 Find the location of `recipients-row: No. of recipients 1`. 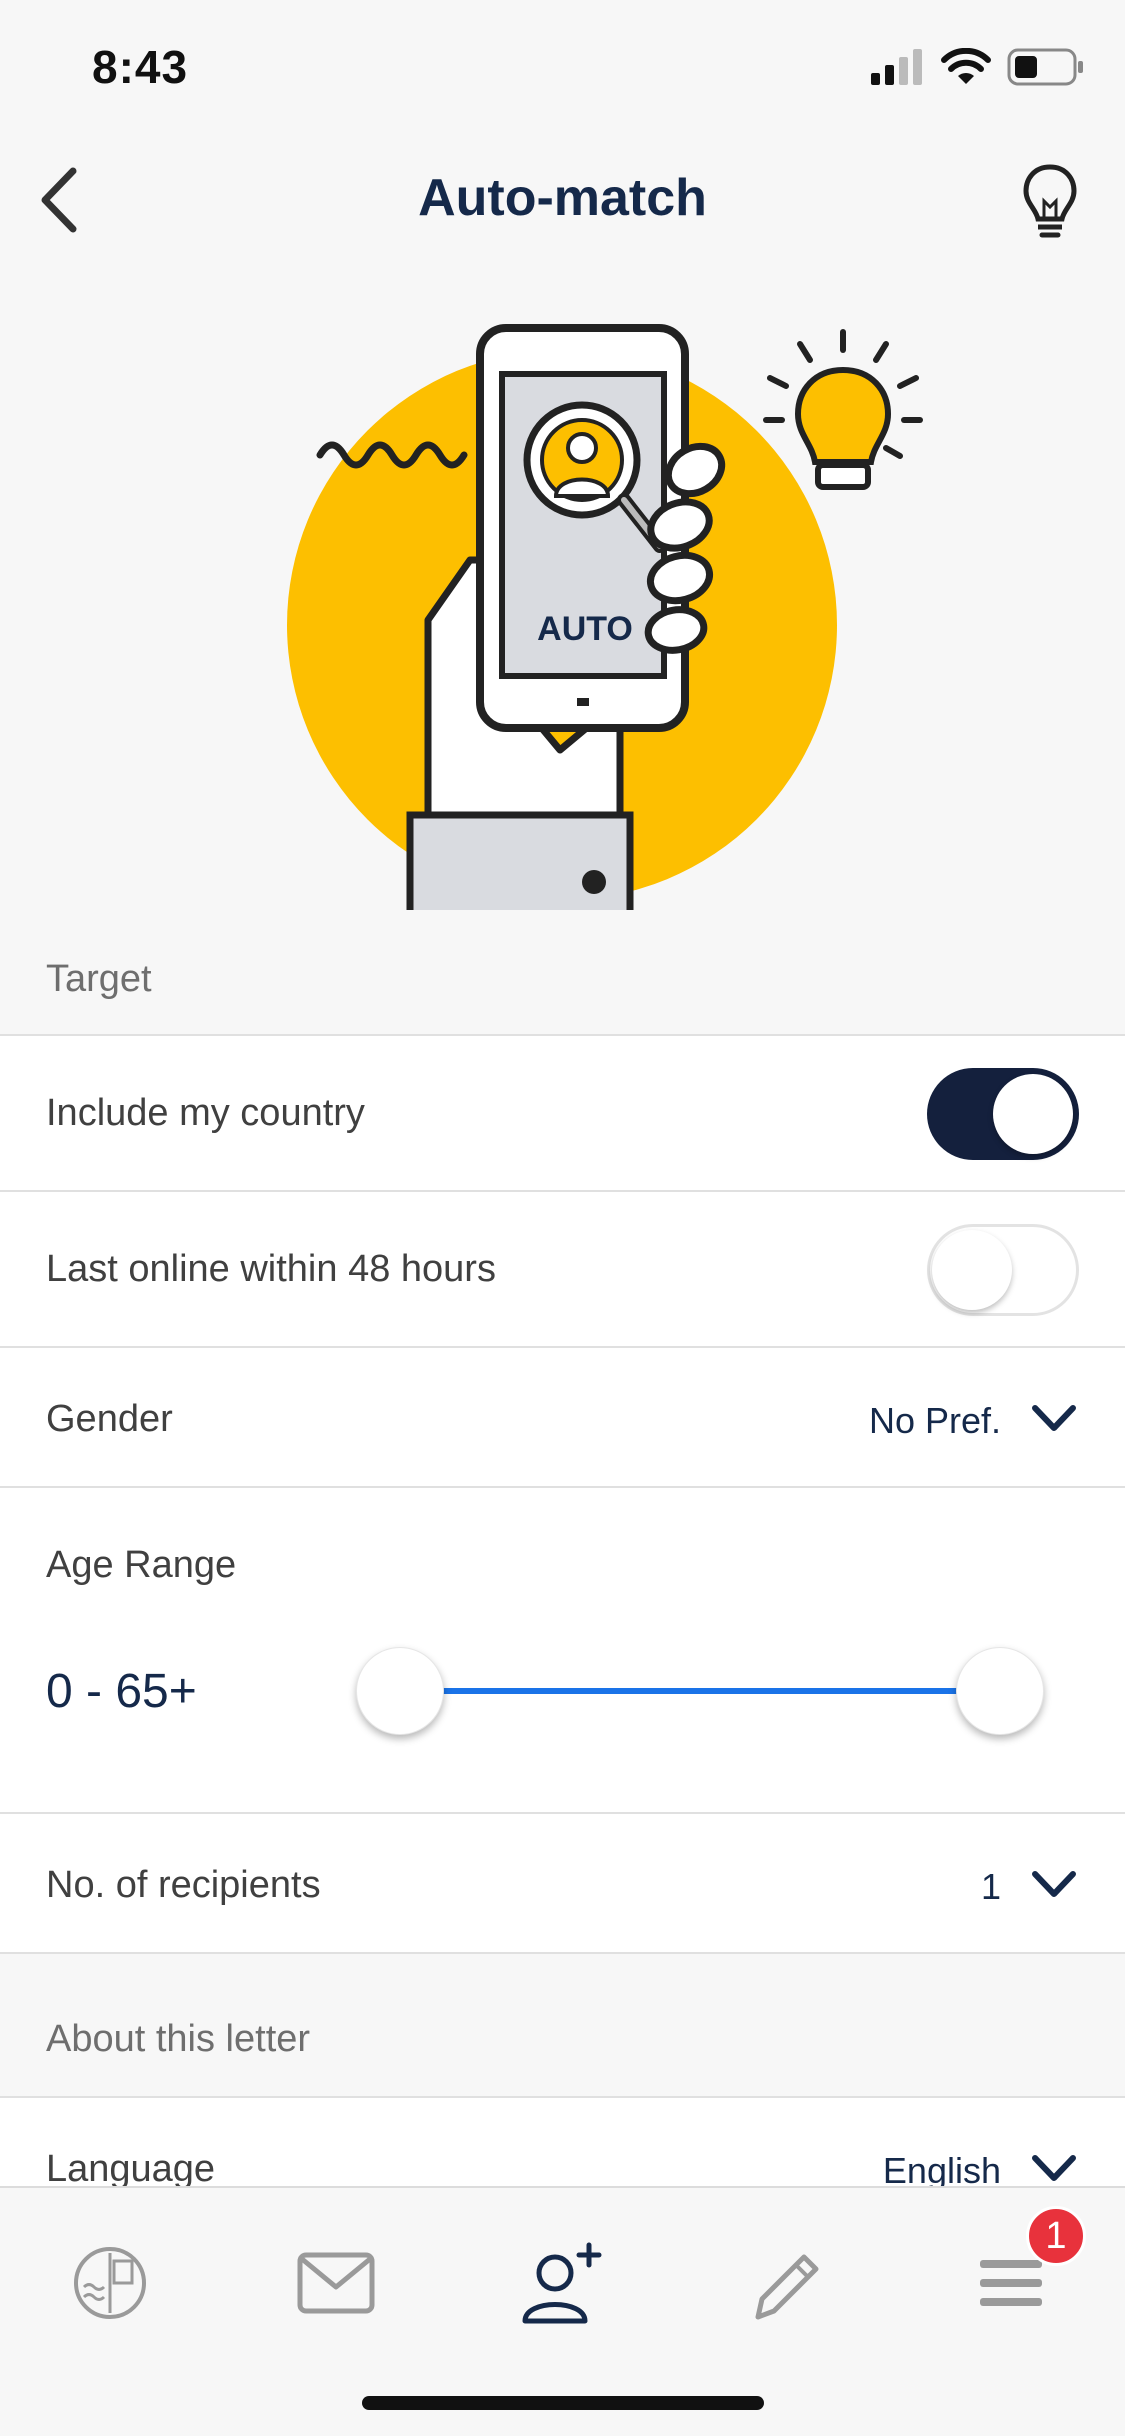

recipients-row: No. of recipients 1 is located at coordinates (562, 1883).